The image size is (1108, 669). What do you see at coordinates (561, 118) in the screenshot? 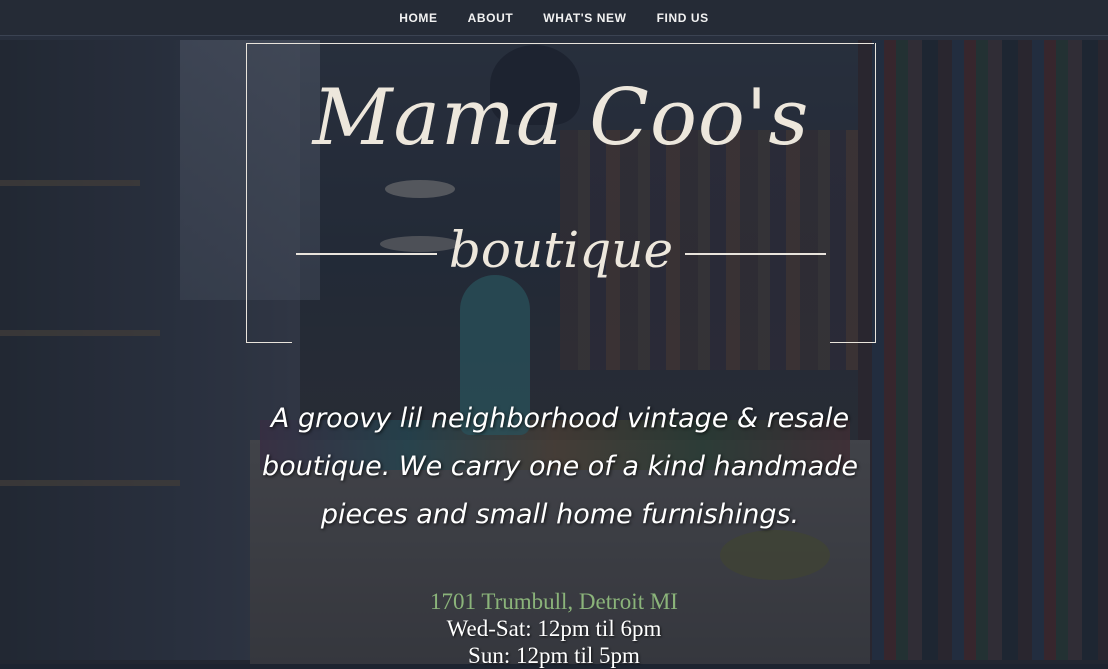
I see `brand-name: Mama Coo's` at bounding box center [561, 118].